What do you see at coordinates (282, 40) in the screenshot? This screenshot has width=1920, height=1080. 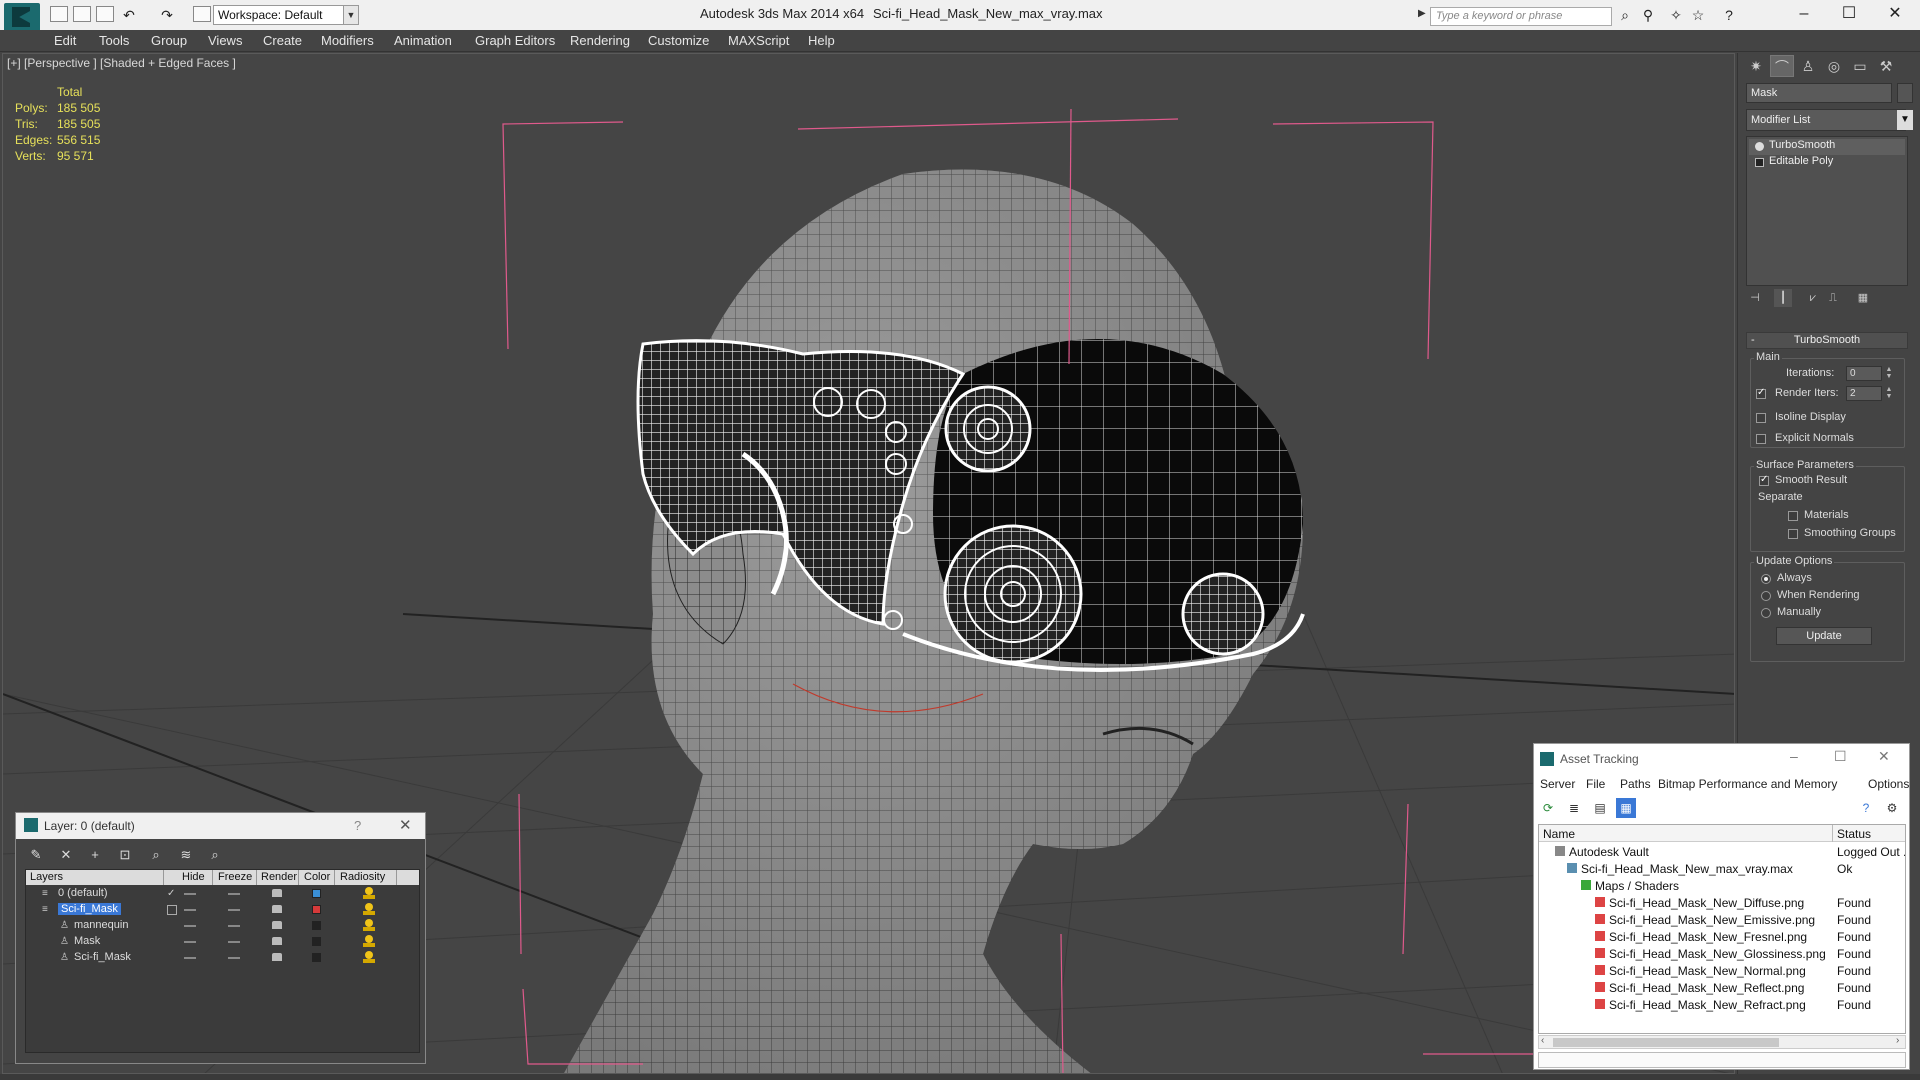 I see `menu-create: Create` at bounding box center [282, 40].